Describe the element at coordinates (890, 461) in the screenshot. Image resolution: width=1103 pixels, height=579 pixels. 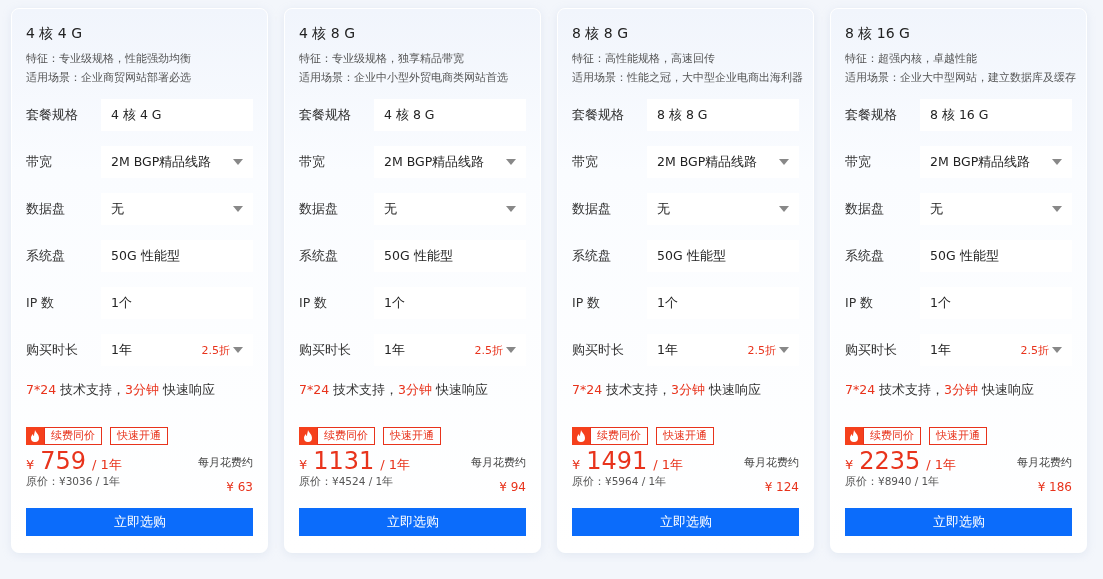
I see `price-amount: 2235` at that location.